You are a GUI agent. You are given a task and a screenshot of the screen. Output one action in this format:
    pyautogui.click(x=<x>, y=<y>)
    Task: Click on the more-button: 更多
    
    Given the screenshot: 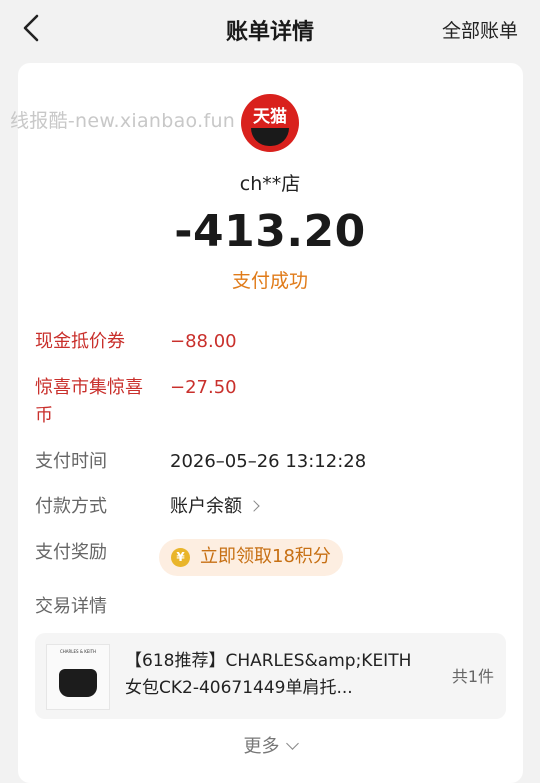 What is the action you would take?
    pyautogui.click(x=270, y=745)
    